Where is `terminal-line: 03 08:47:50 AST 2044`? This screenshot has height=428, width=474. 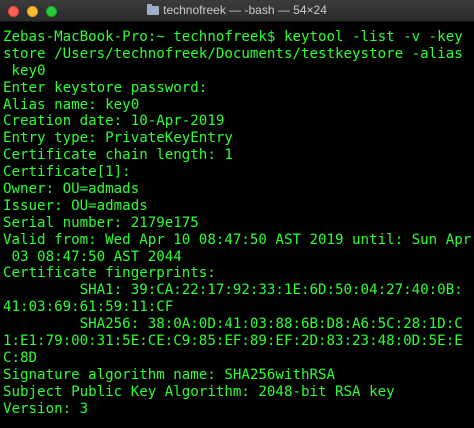
terminal-line: 03 08:47:50 AST 2044 is located at coordinates (92, 256).